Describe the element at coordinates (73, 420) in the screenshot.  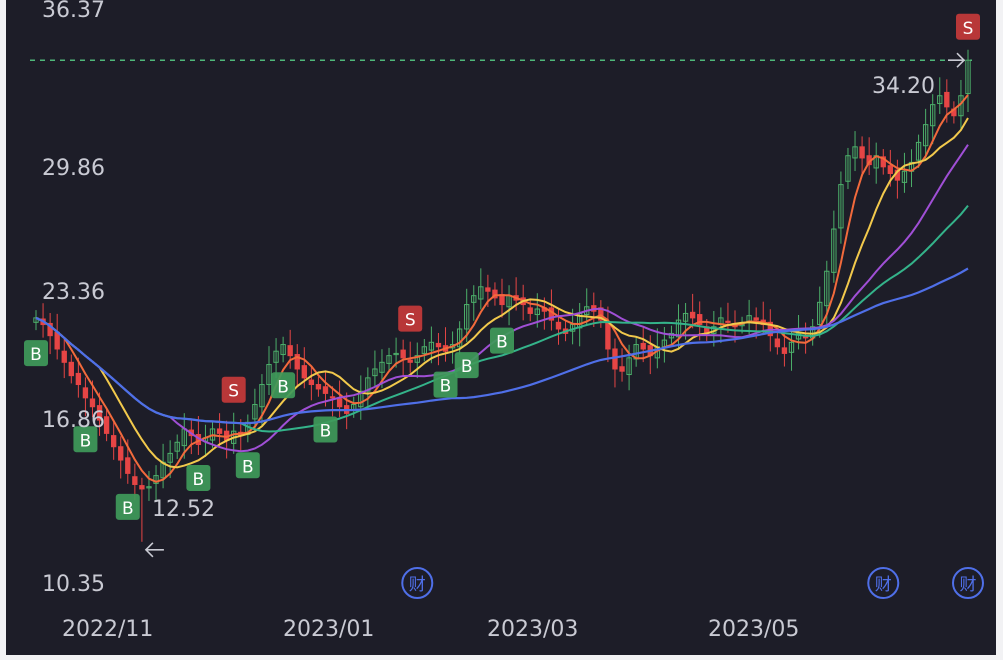
I see `y-tick-label: 16.86` at that location.